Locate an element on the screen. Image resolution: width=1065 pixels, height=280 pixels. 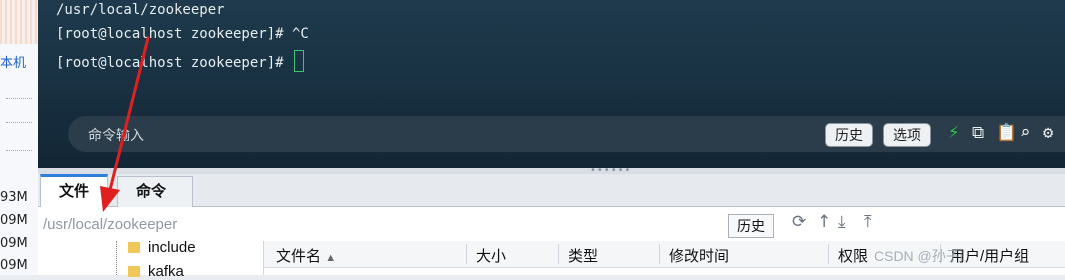
local-machine-label: 本机 is located at coordinates (13, 61).